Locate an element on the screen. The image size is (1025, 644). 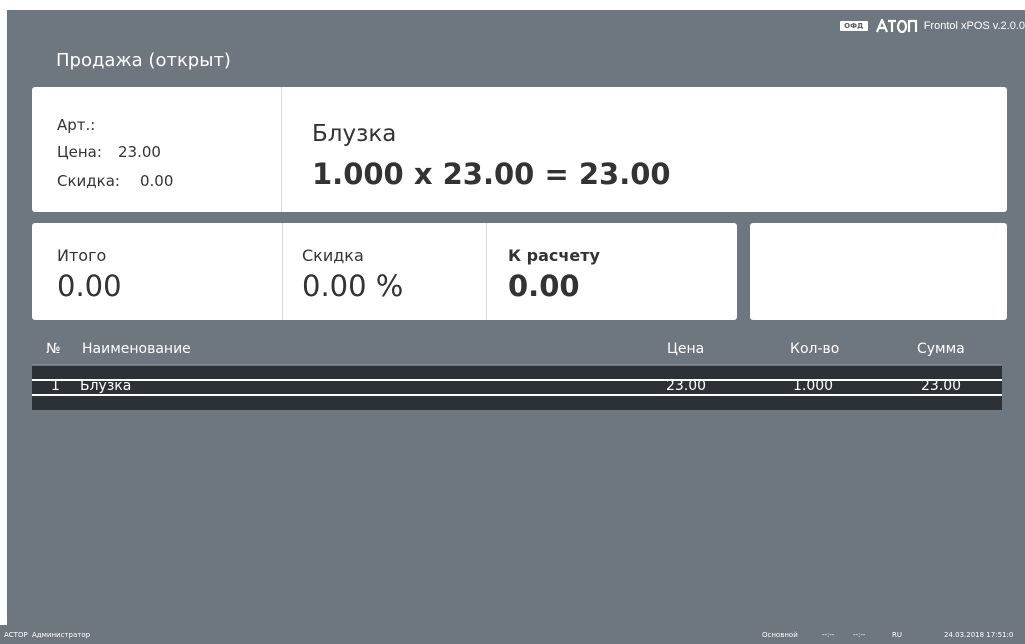
column-name: Наименование is located at coordinates (136, 349).